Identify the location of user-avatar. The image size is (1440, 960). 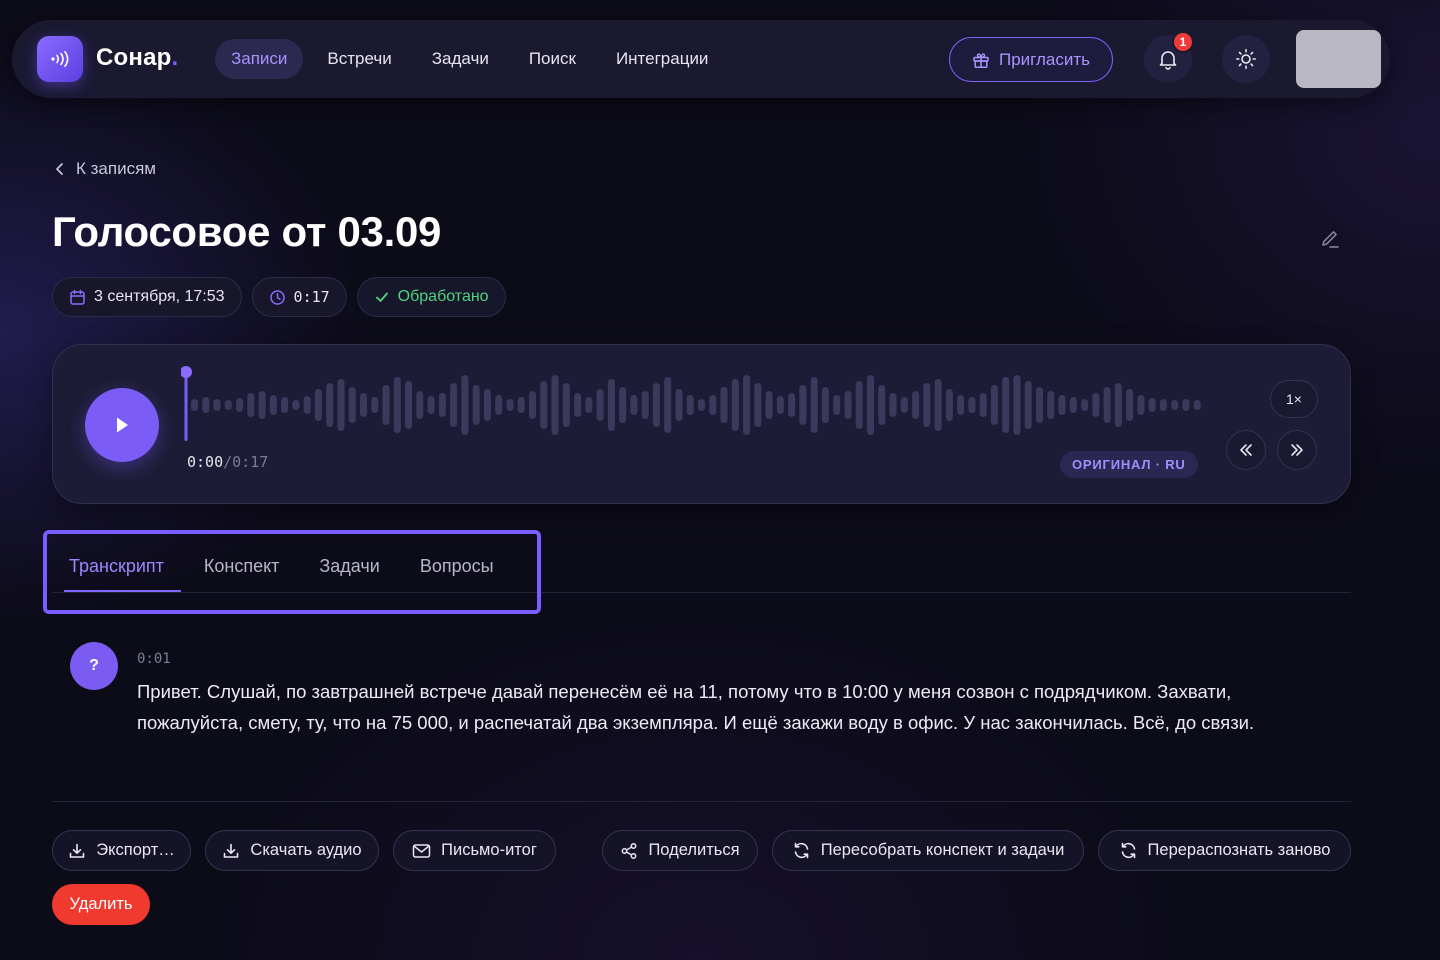
(1338, 59).